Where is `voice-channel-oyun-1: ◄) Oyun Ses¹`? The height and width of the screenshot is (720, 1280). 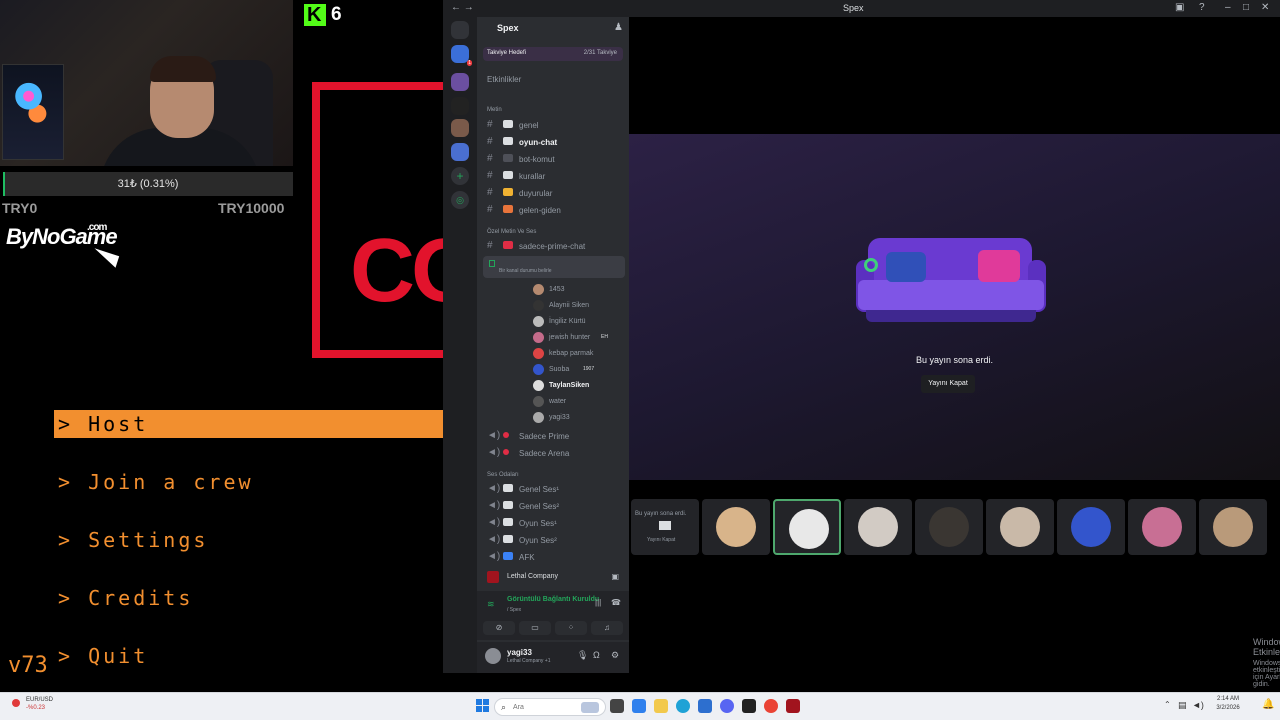 voice-channel-oyun-1: ◄) Oyun Ses¹ is located at coordinates (555, 523).